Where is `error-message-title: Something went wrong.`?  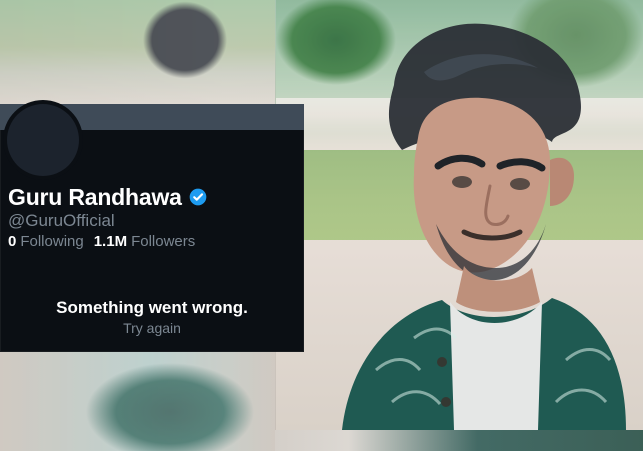
error-message-title: Something went wrong. is located at coordinates (152, 307).